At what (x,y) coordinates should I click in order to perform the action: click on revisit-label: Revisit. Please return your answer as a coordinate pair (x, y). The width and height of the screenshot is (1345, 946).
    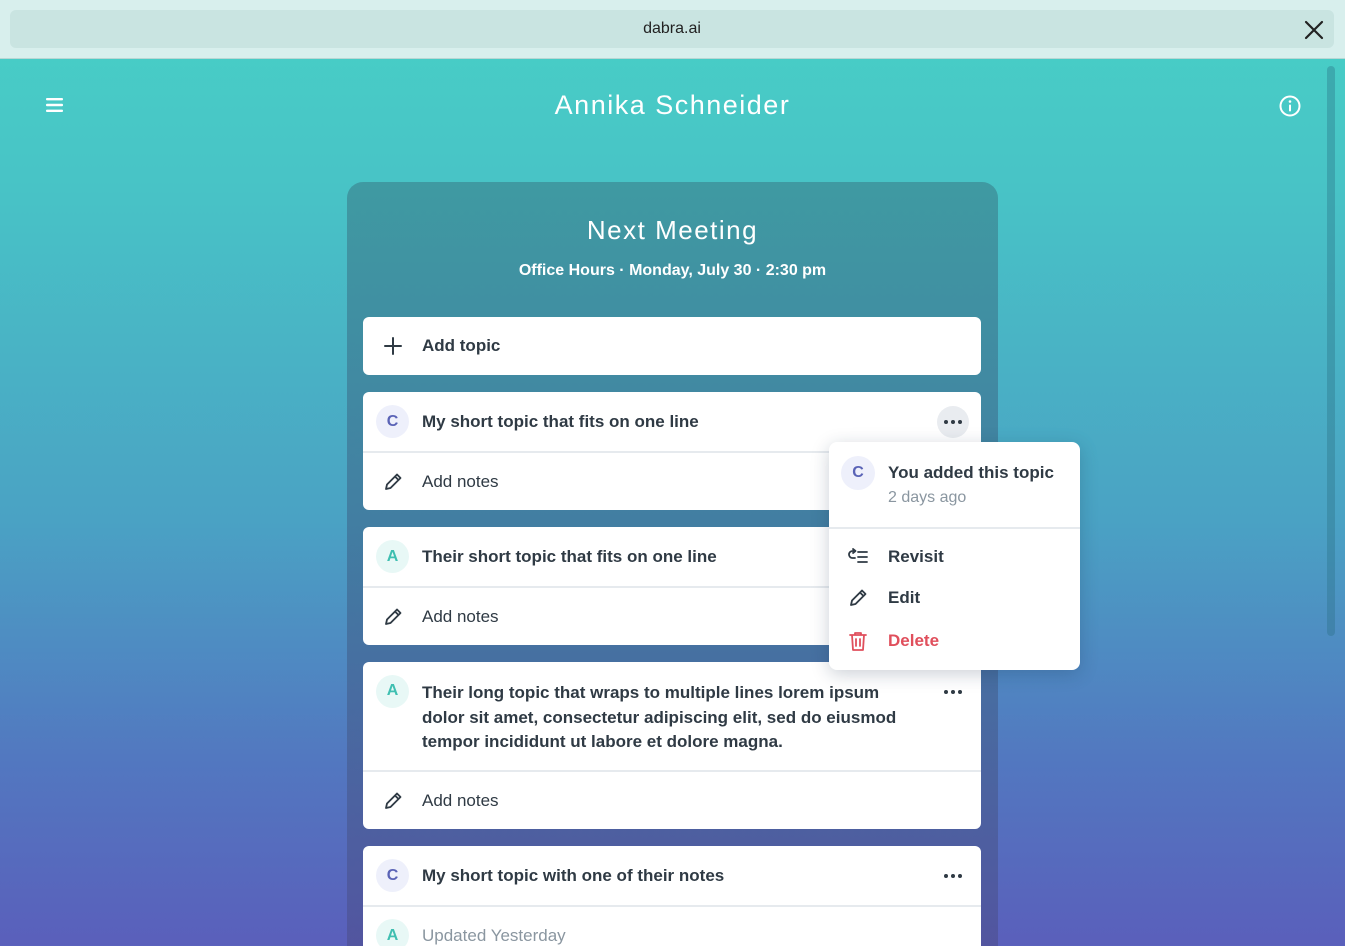
    Looking at the image, I should click on (916, 556).